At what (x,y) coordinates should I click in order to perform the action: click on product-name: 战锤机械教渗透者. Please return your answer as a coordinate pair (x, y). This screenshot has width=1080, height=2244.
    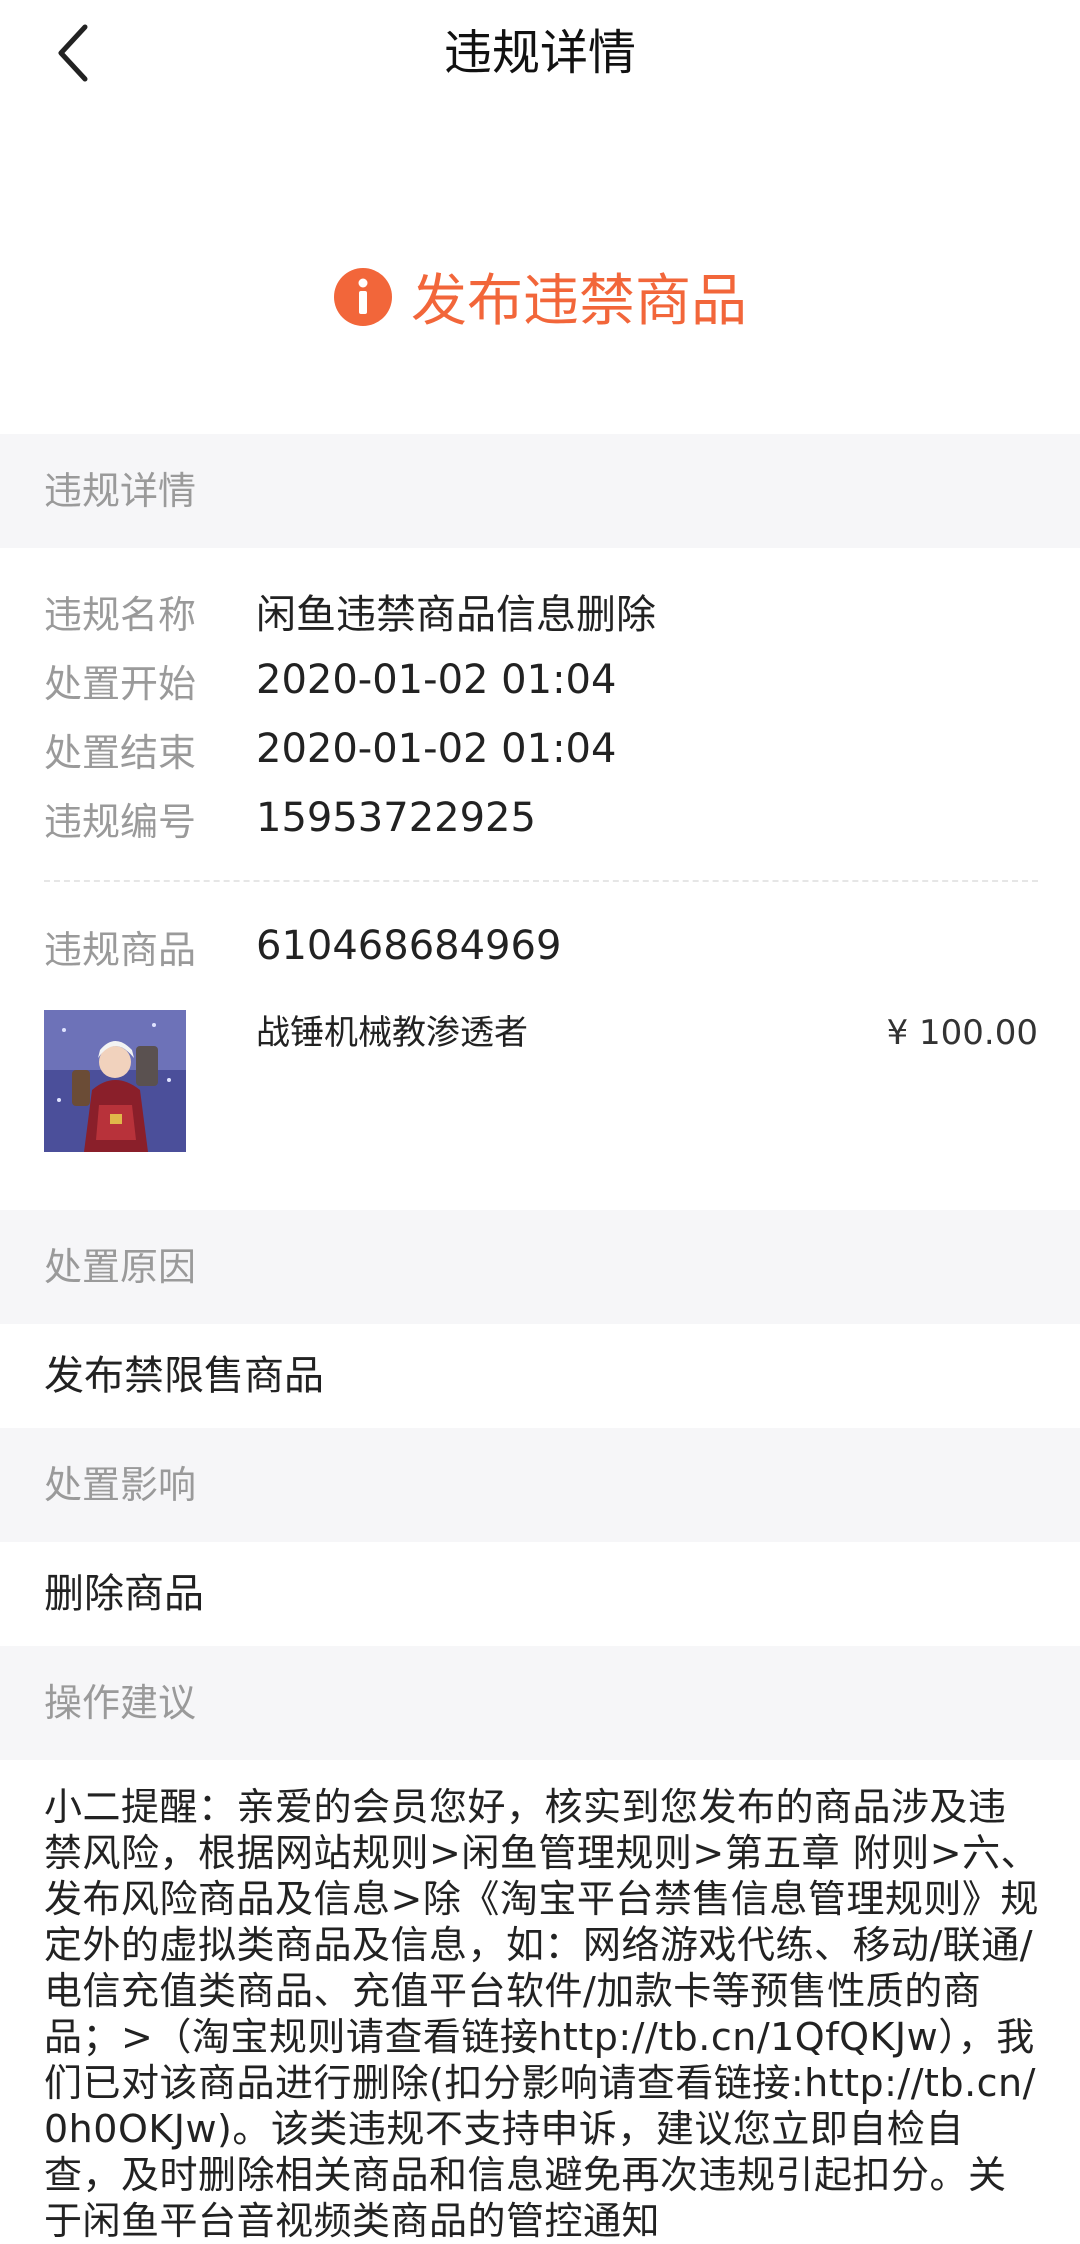
    Looking at the image, I should click on (392, 1033).